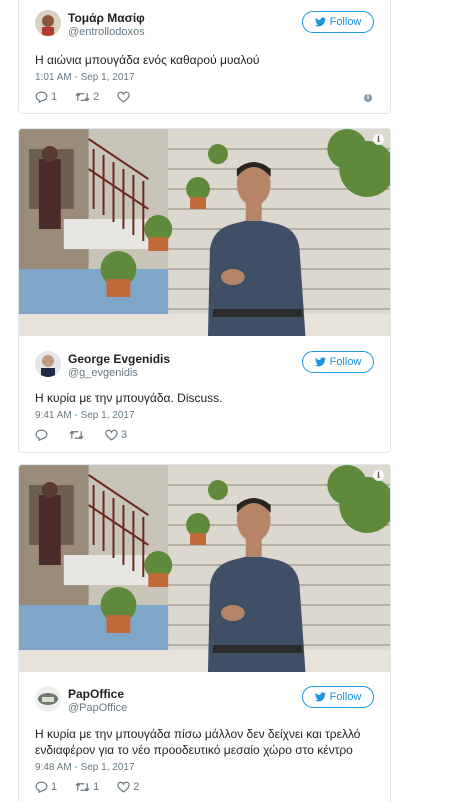 This screenshot has height=802, width=451. I want to click on like-count: 3, so click(124, 435).